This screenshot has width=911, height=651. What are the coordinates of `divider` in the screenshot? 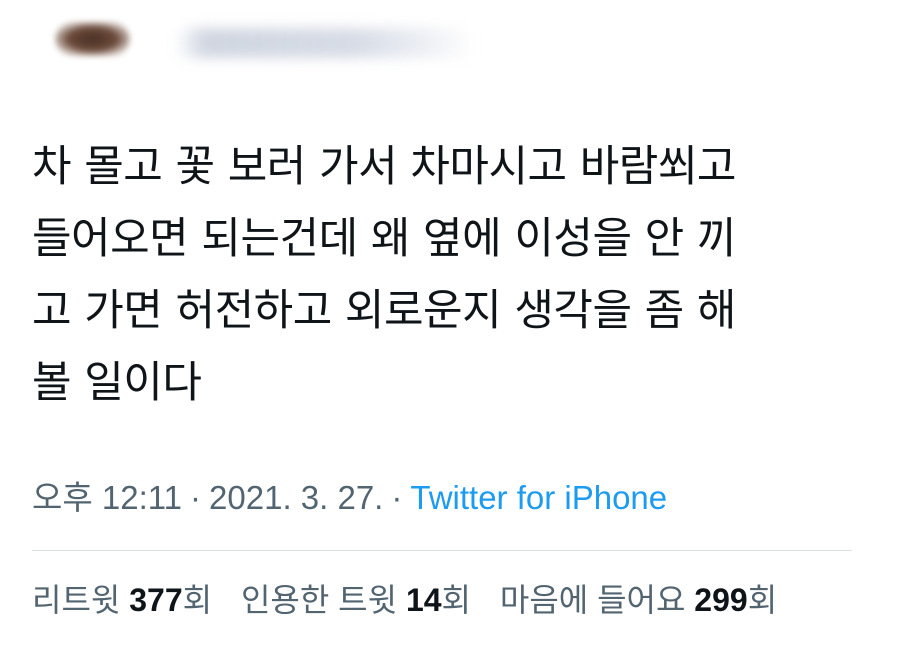 It's located at (442, 550).